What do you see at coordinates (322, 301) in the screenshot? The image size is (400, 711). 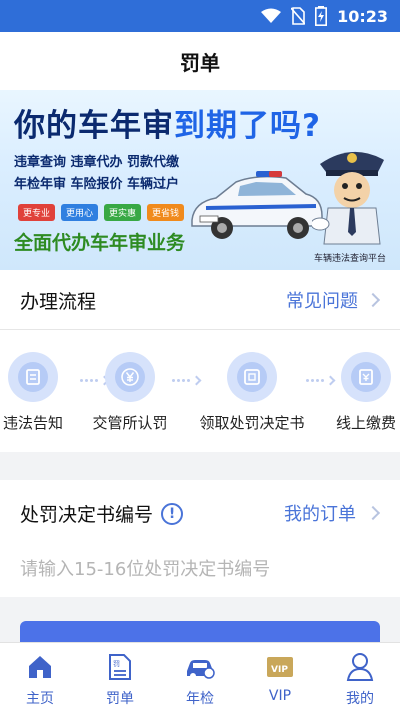 I see `faq-label: 常见问题` at bounding box center [322, 301].